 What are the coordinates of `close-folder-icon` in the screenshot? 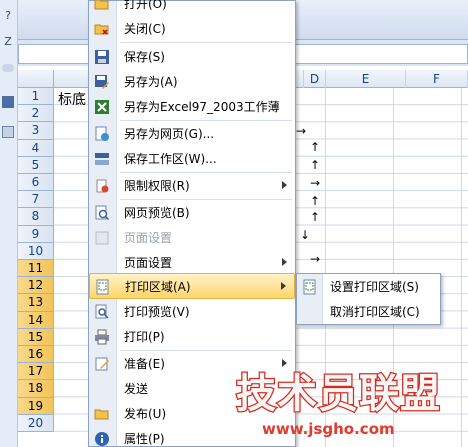 It's located at (101, 29).